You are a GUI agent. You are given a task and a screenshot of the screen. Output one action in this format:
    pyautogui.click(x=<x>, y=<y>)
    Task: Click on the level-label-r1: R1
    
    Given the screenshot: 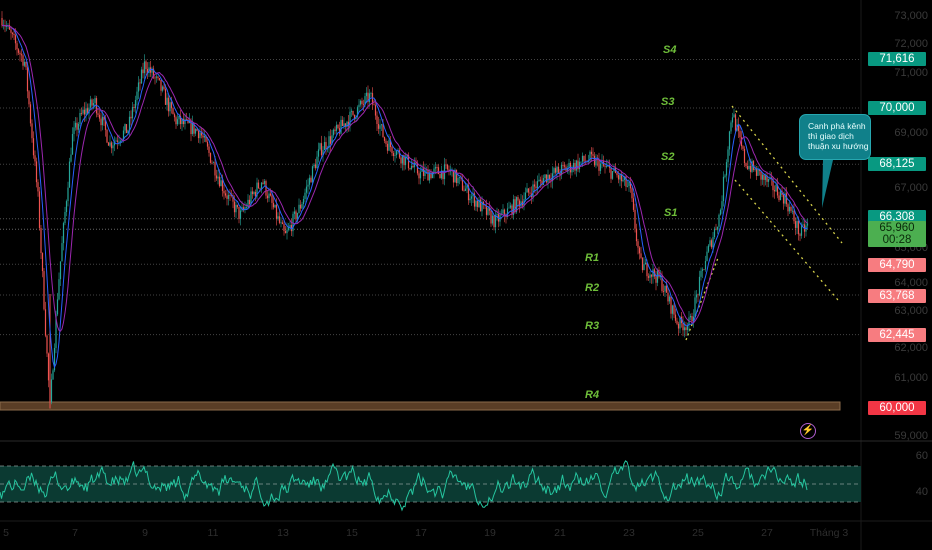 What is the action you would take?
    pyautogui.click(x=592, y=258)
    